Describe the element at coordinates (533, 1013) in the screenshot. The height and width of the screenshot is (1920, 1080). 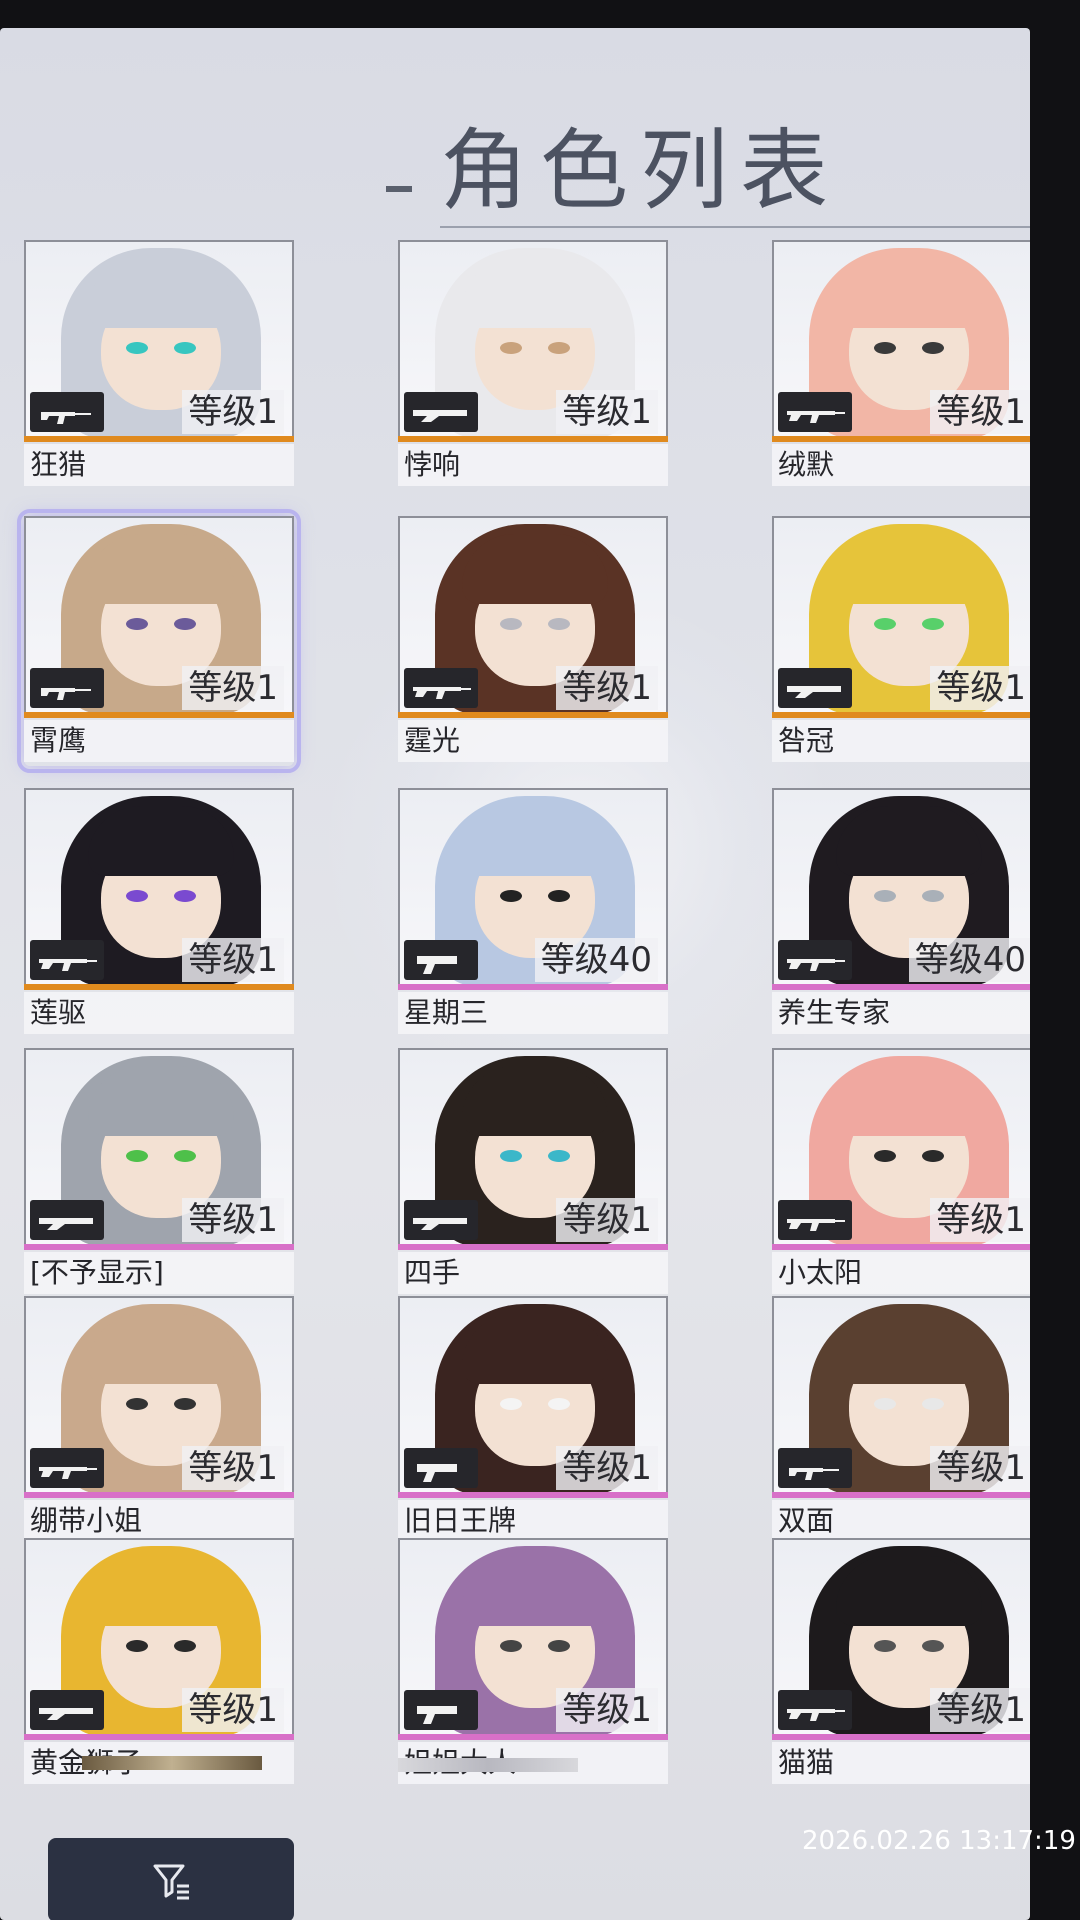
I see `character-name: 星期三` at that location.